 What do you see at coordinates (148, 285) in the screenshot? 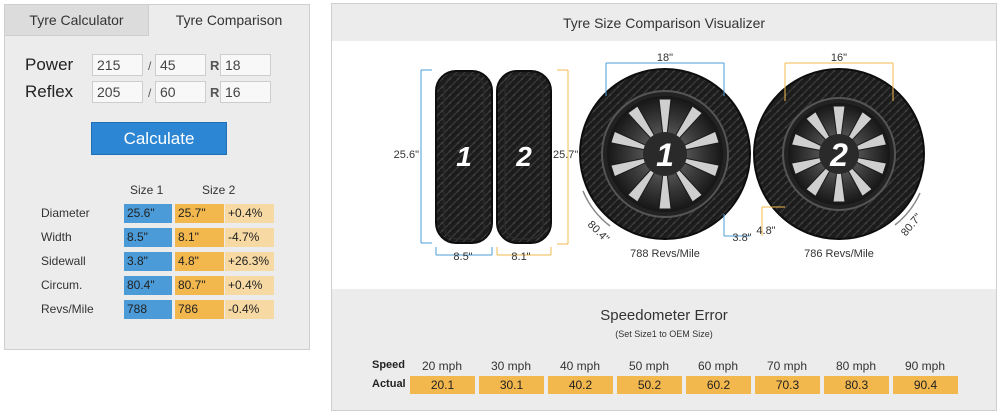
I see `result-size1-value: 80.4"` at bounding box center [148, 285].